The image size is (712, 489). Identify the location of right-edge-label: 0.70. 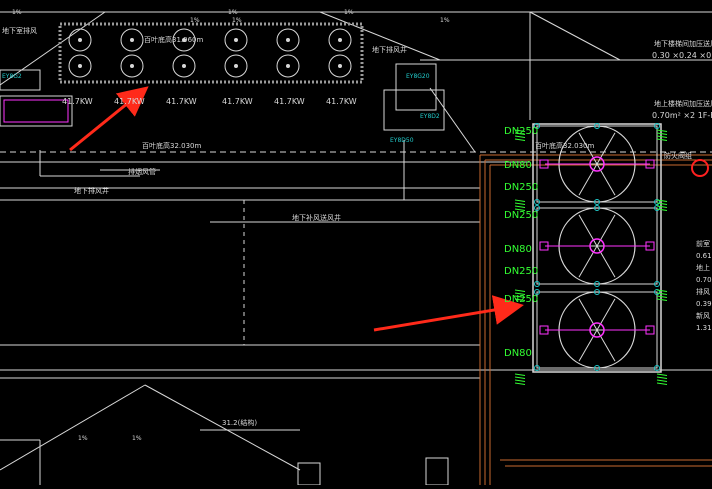
(704, 280).